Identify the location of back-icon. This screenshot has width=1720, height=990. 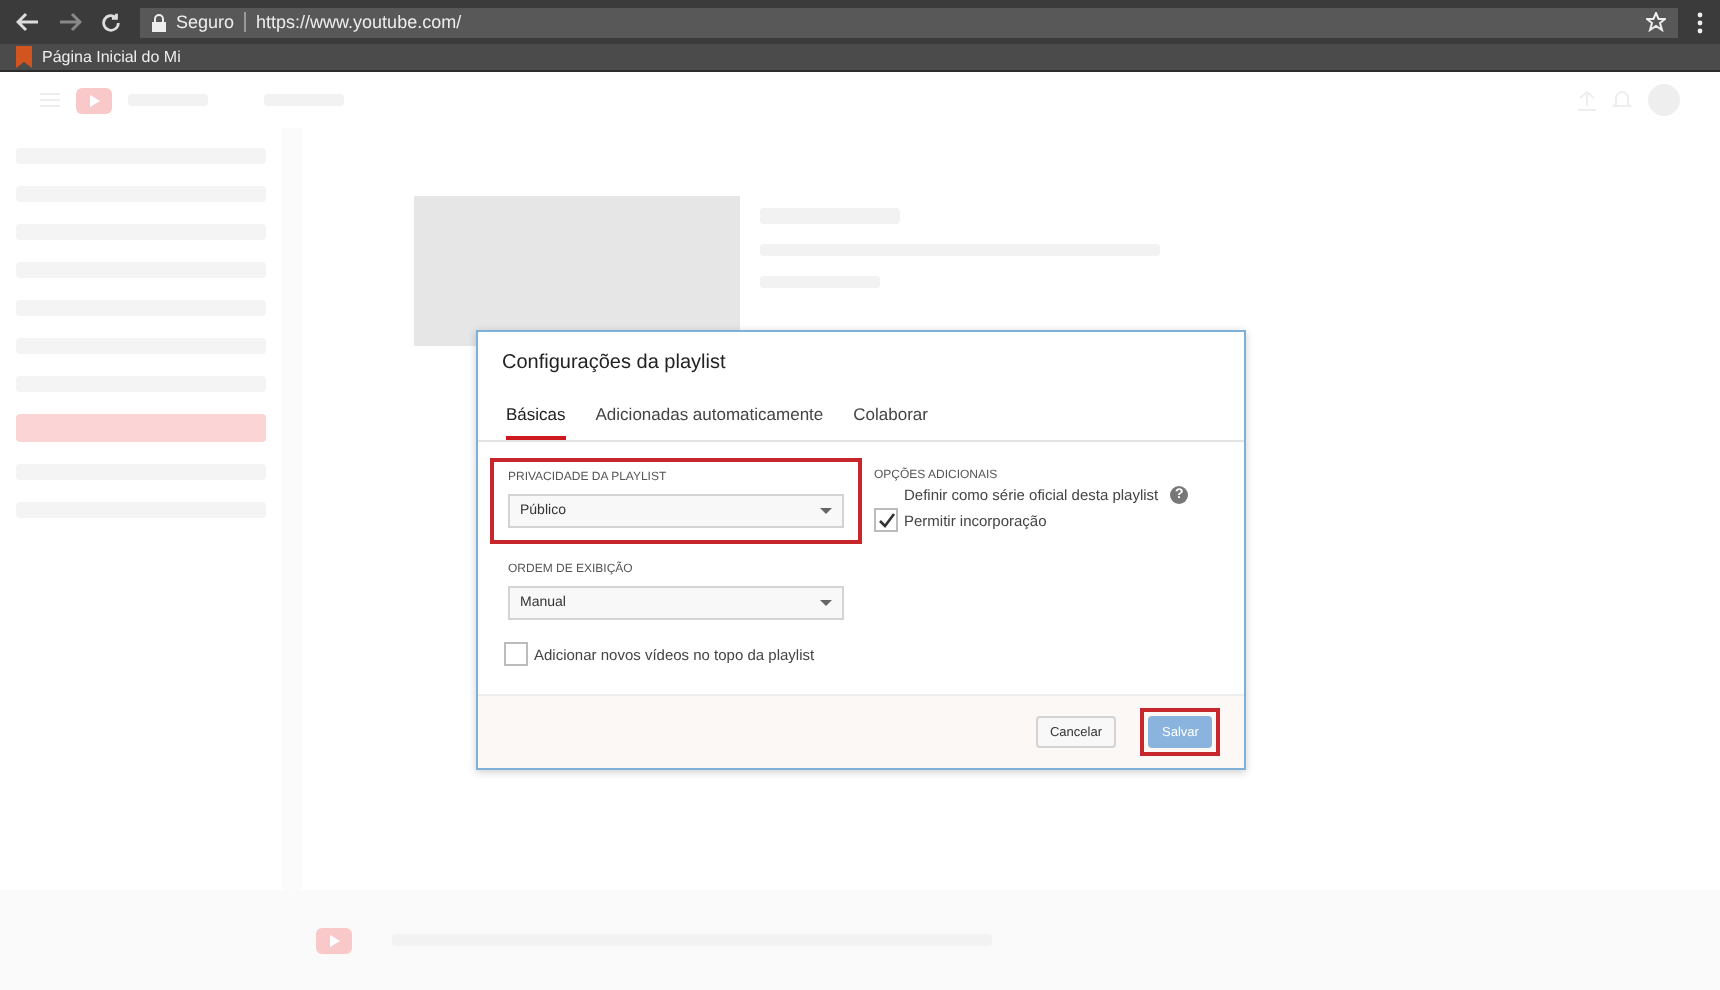
(28, 22).